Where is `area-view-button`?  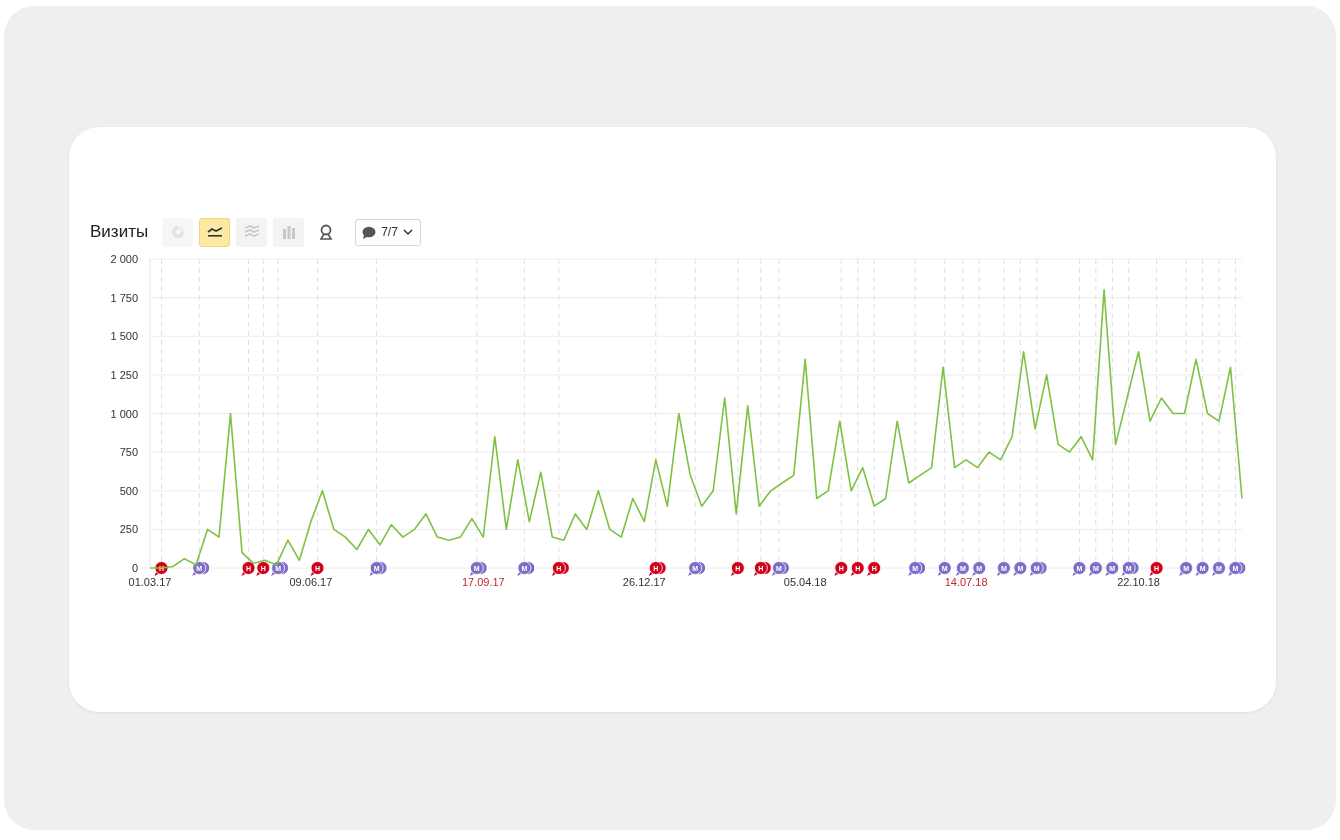 area-view-button is located at coordinates (252, 232).